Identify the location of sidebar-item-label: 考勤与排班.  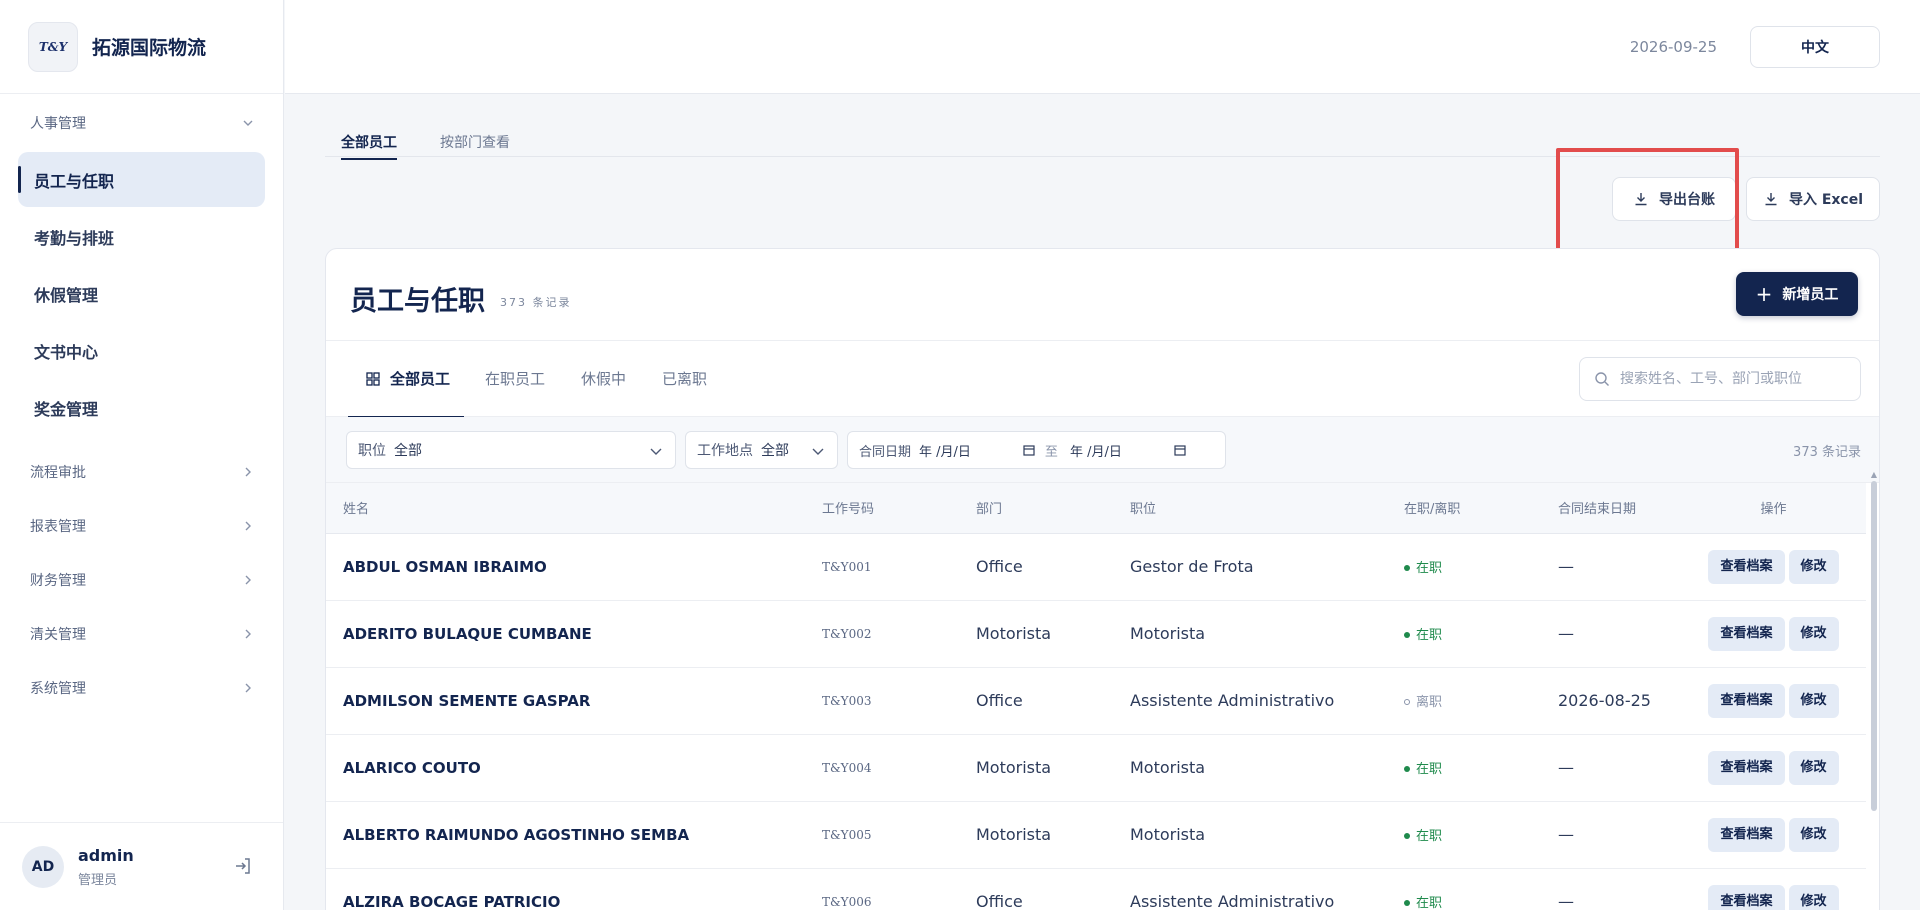
(74, 238).